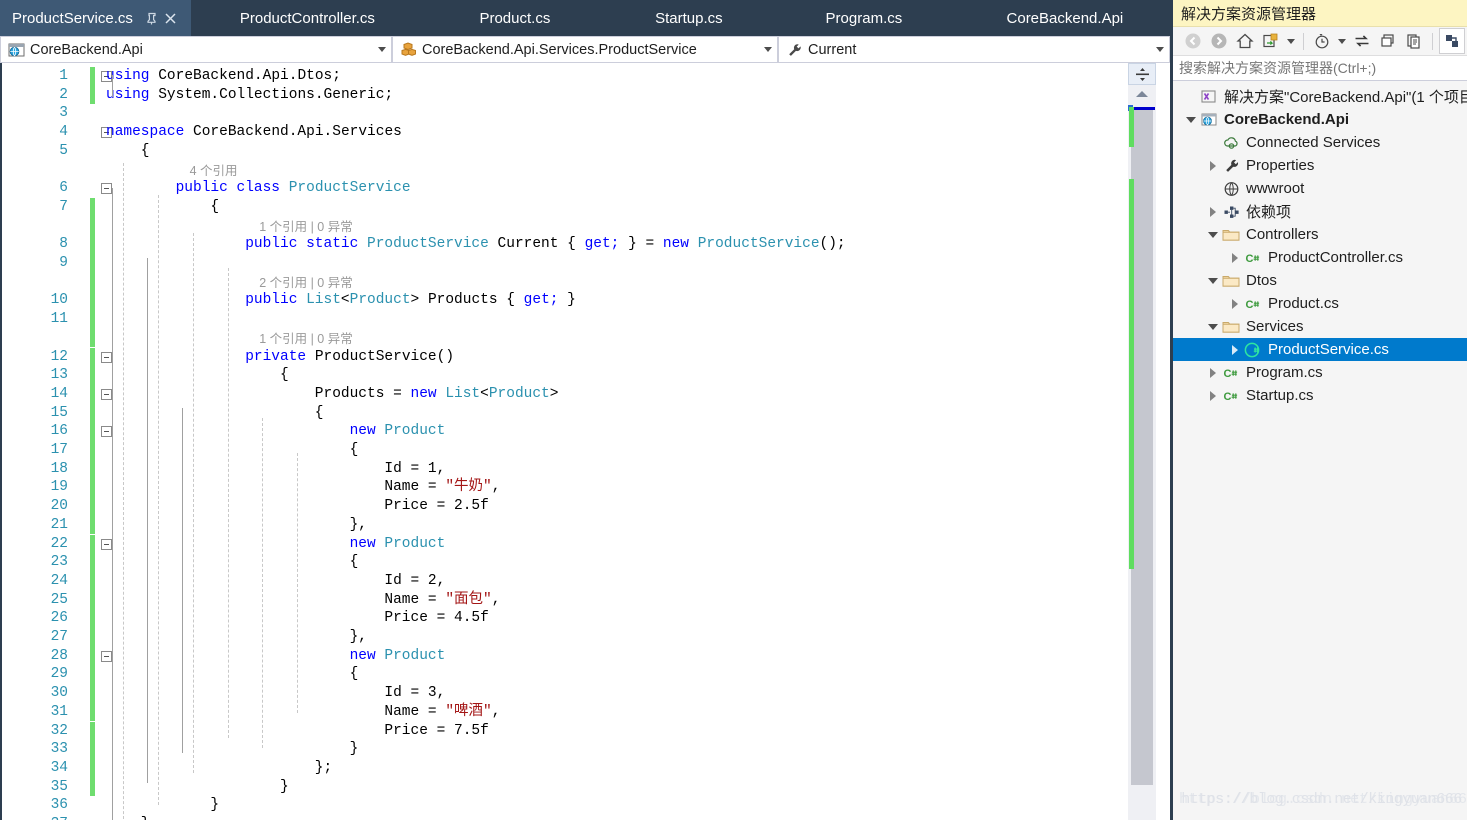 The width and height of the screenshot is (1467, 820). Describe the element at coordinates (1303, 303) in the screenshot. I see `tree-item-label: Product.cs` at that location.